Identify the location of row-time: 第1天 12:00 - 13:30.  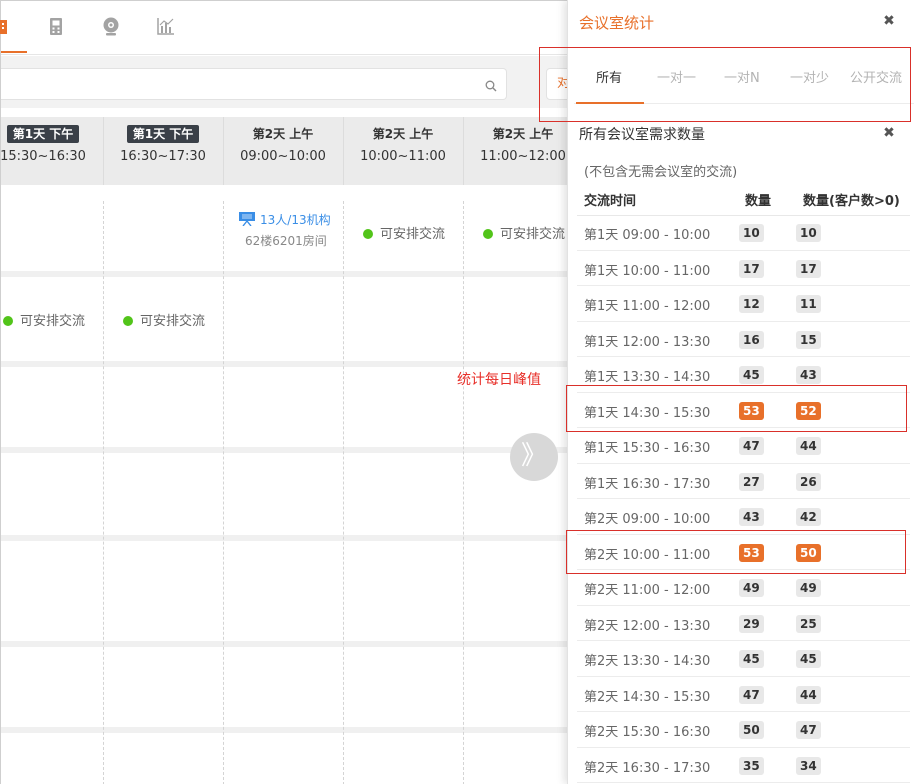
(647, 342).